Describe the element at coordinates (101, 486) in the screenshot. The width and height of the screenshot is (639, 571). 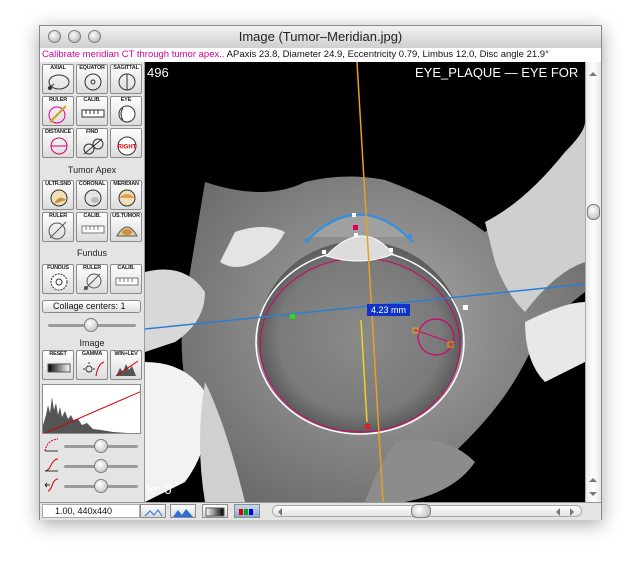
I see `shift-slider-knob` at that location.